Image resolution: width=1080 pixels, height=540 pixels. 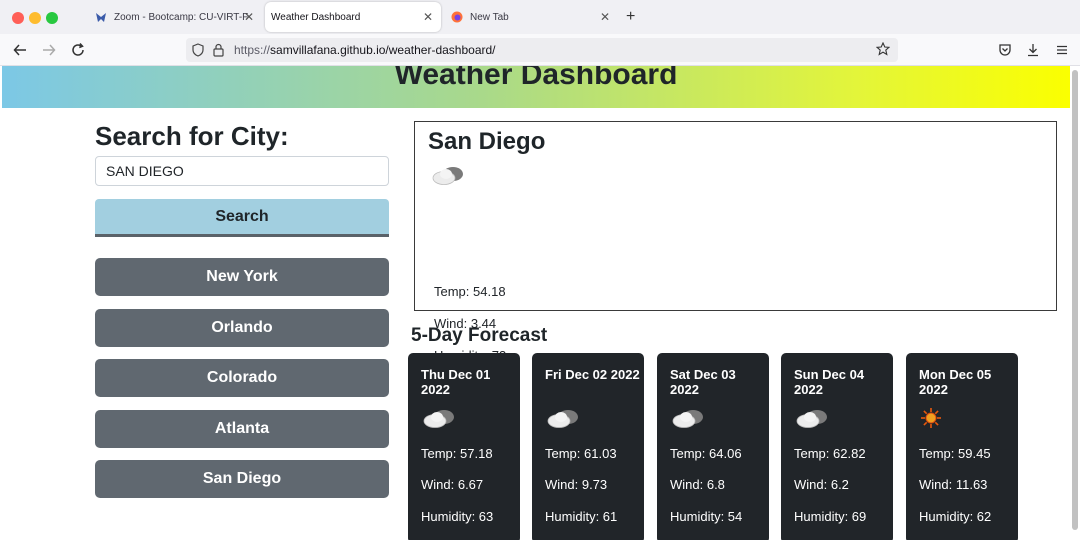 I want to click on history-button-atlanta: Atlanta, so click(x=242, y=429).